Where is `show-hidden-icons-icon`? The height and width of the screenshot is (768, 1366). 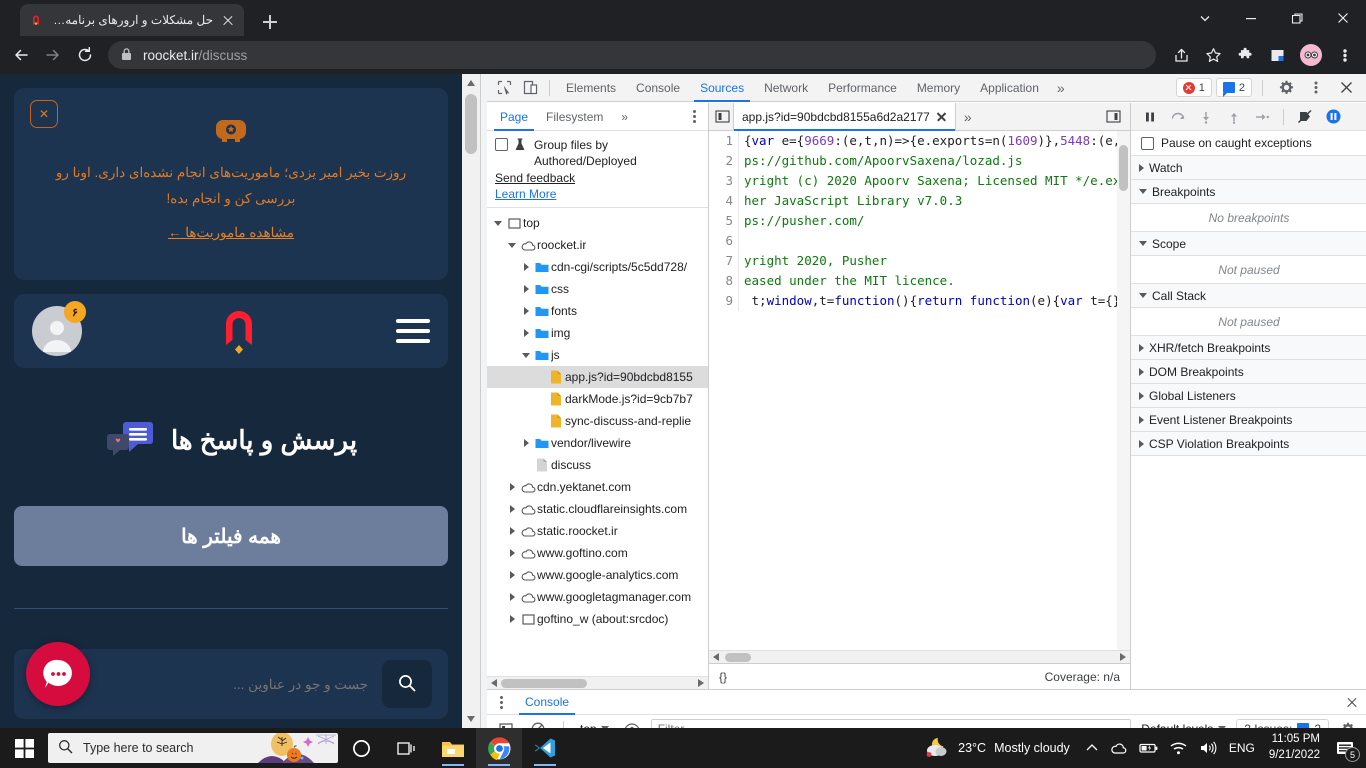 show-hidden-icons-icon is located at coordinates (1092, 748).